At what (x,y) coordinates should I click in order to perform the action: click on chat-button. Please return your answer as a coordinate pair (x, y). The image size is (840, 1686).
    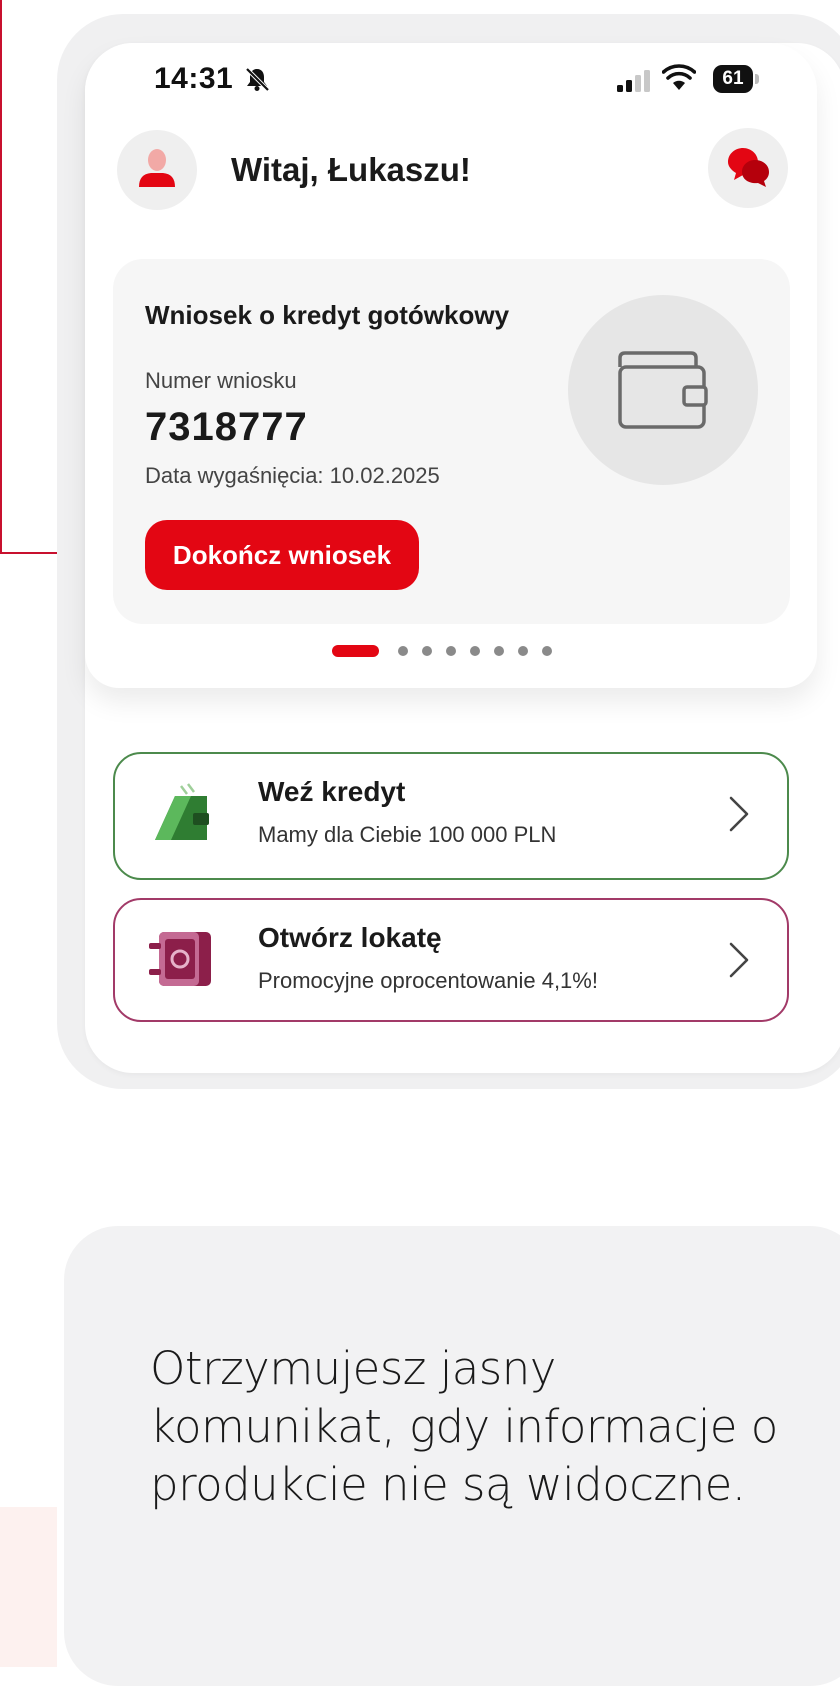
    Looking at the image, I should click on (748, 168).